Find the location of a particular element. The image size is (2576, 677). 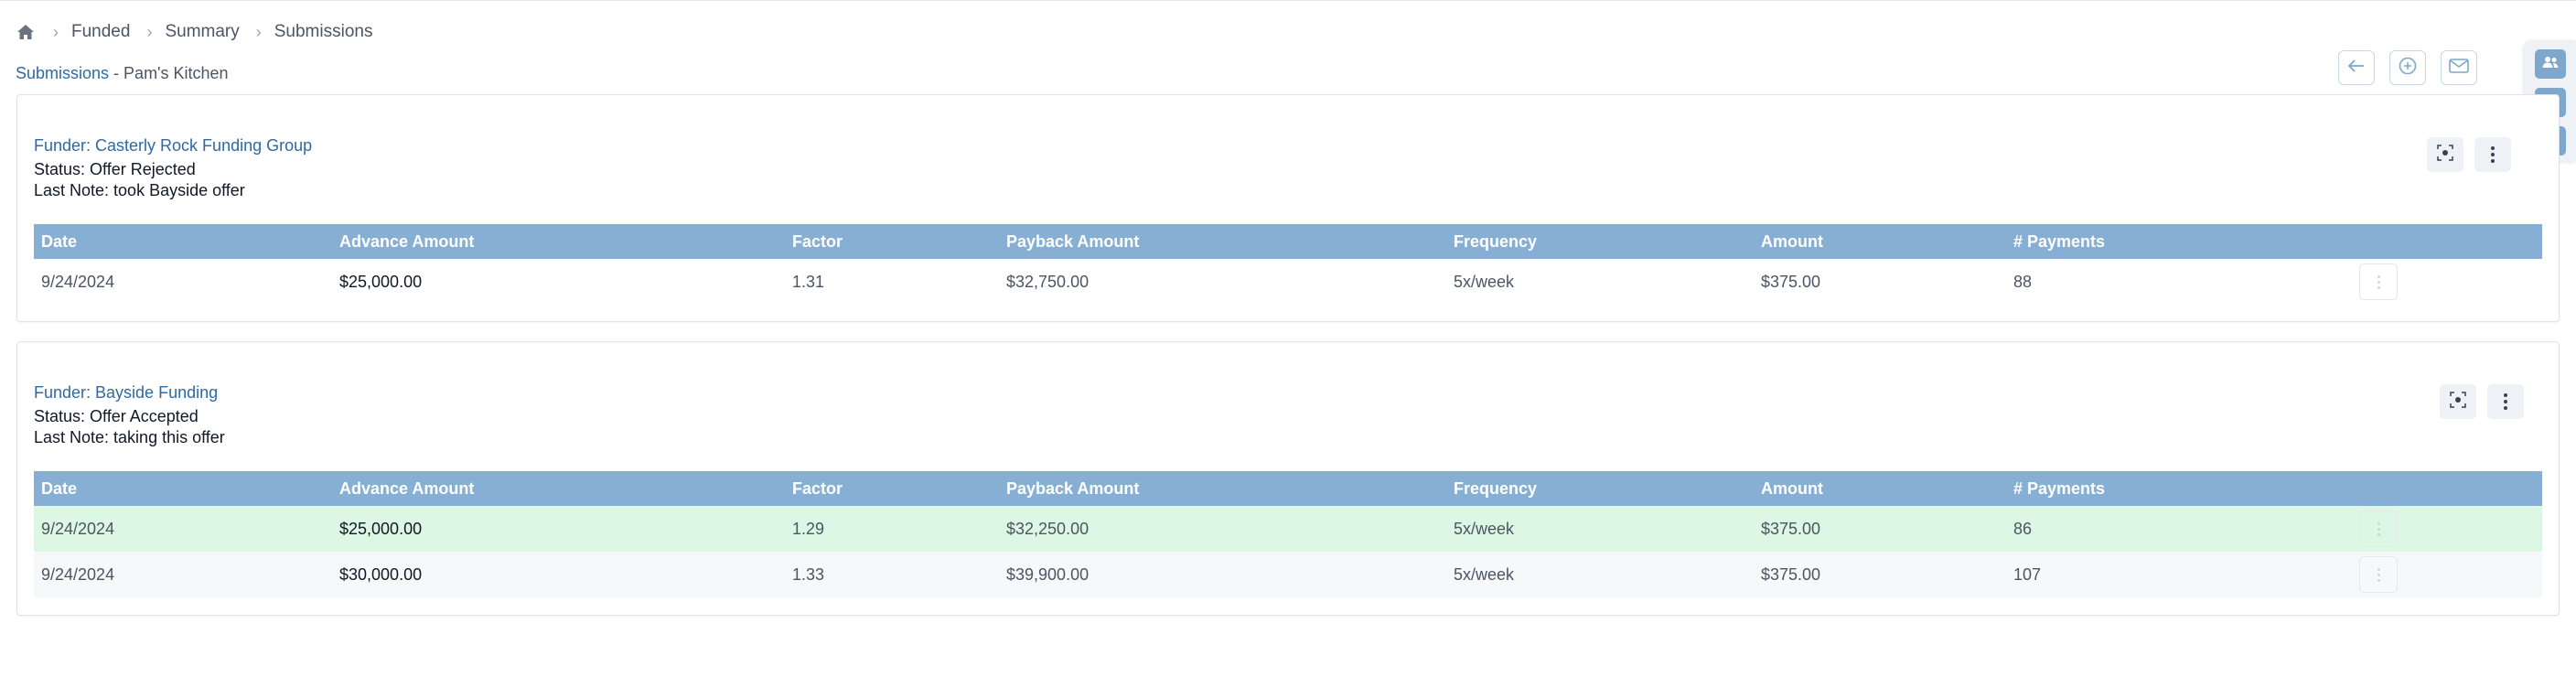

breadcrumb-submissions: Submissions is located at coordinates (324, 32).